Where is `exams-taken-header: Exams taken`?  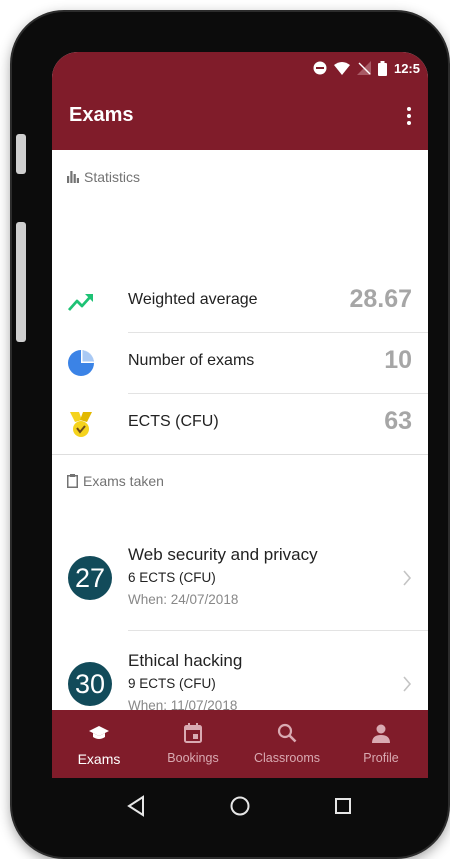 exams-taken-header: Exams taken is located at coordinates (115, 481).